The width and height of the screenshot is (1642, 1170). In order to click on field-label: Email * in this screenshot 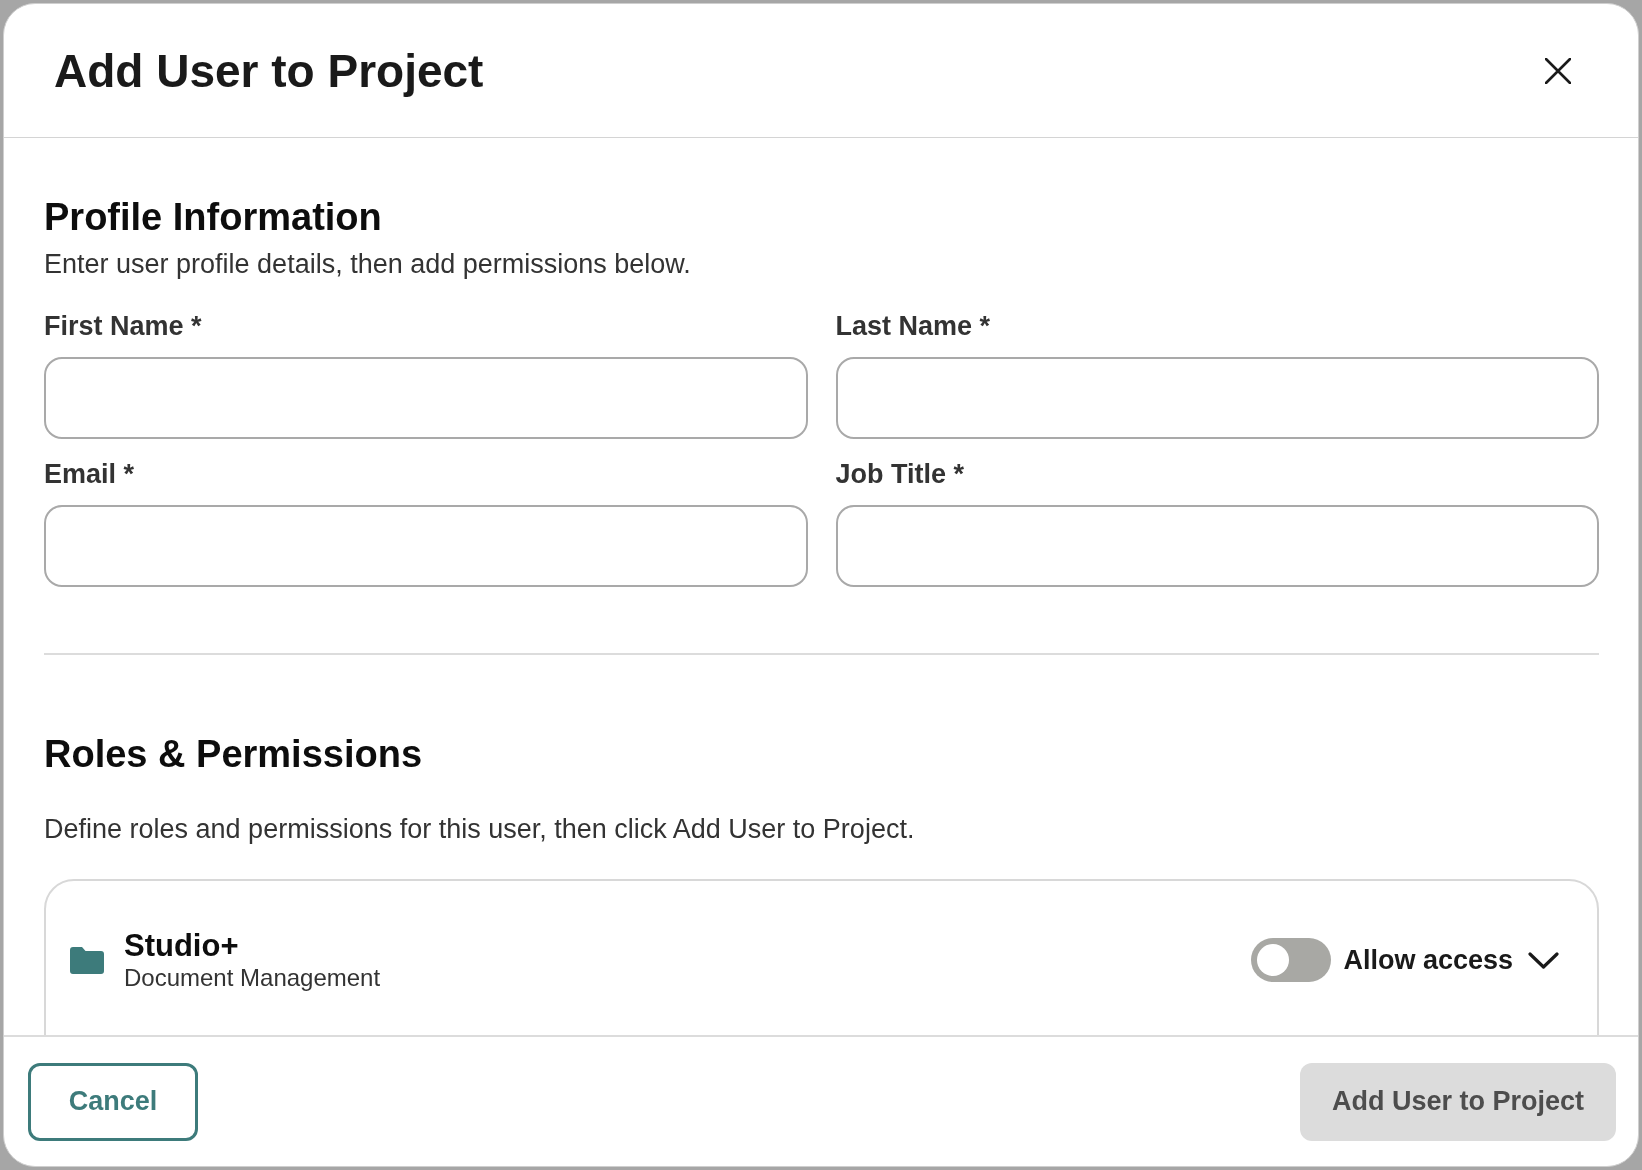, I will do `click(90, 474)`.